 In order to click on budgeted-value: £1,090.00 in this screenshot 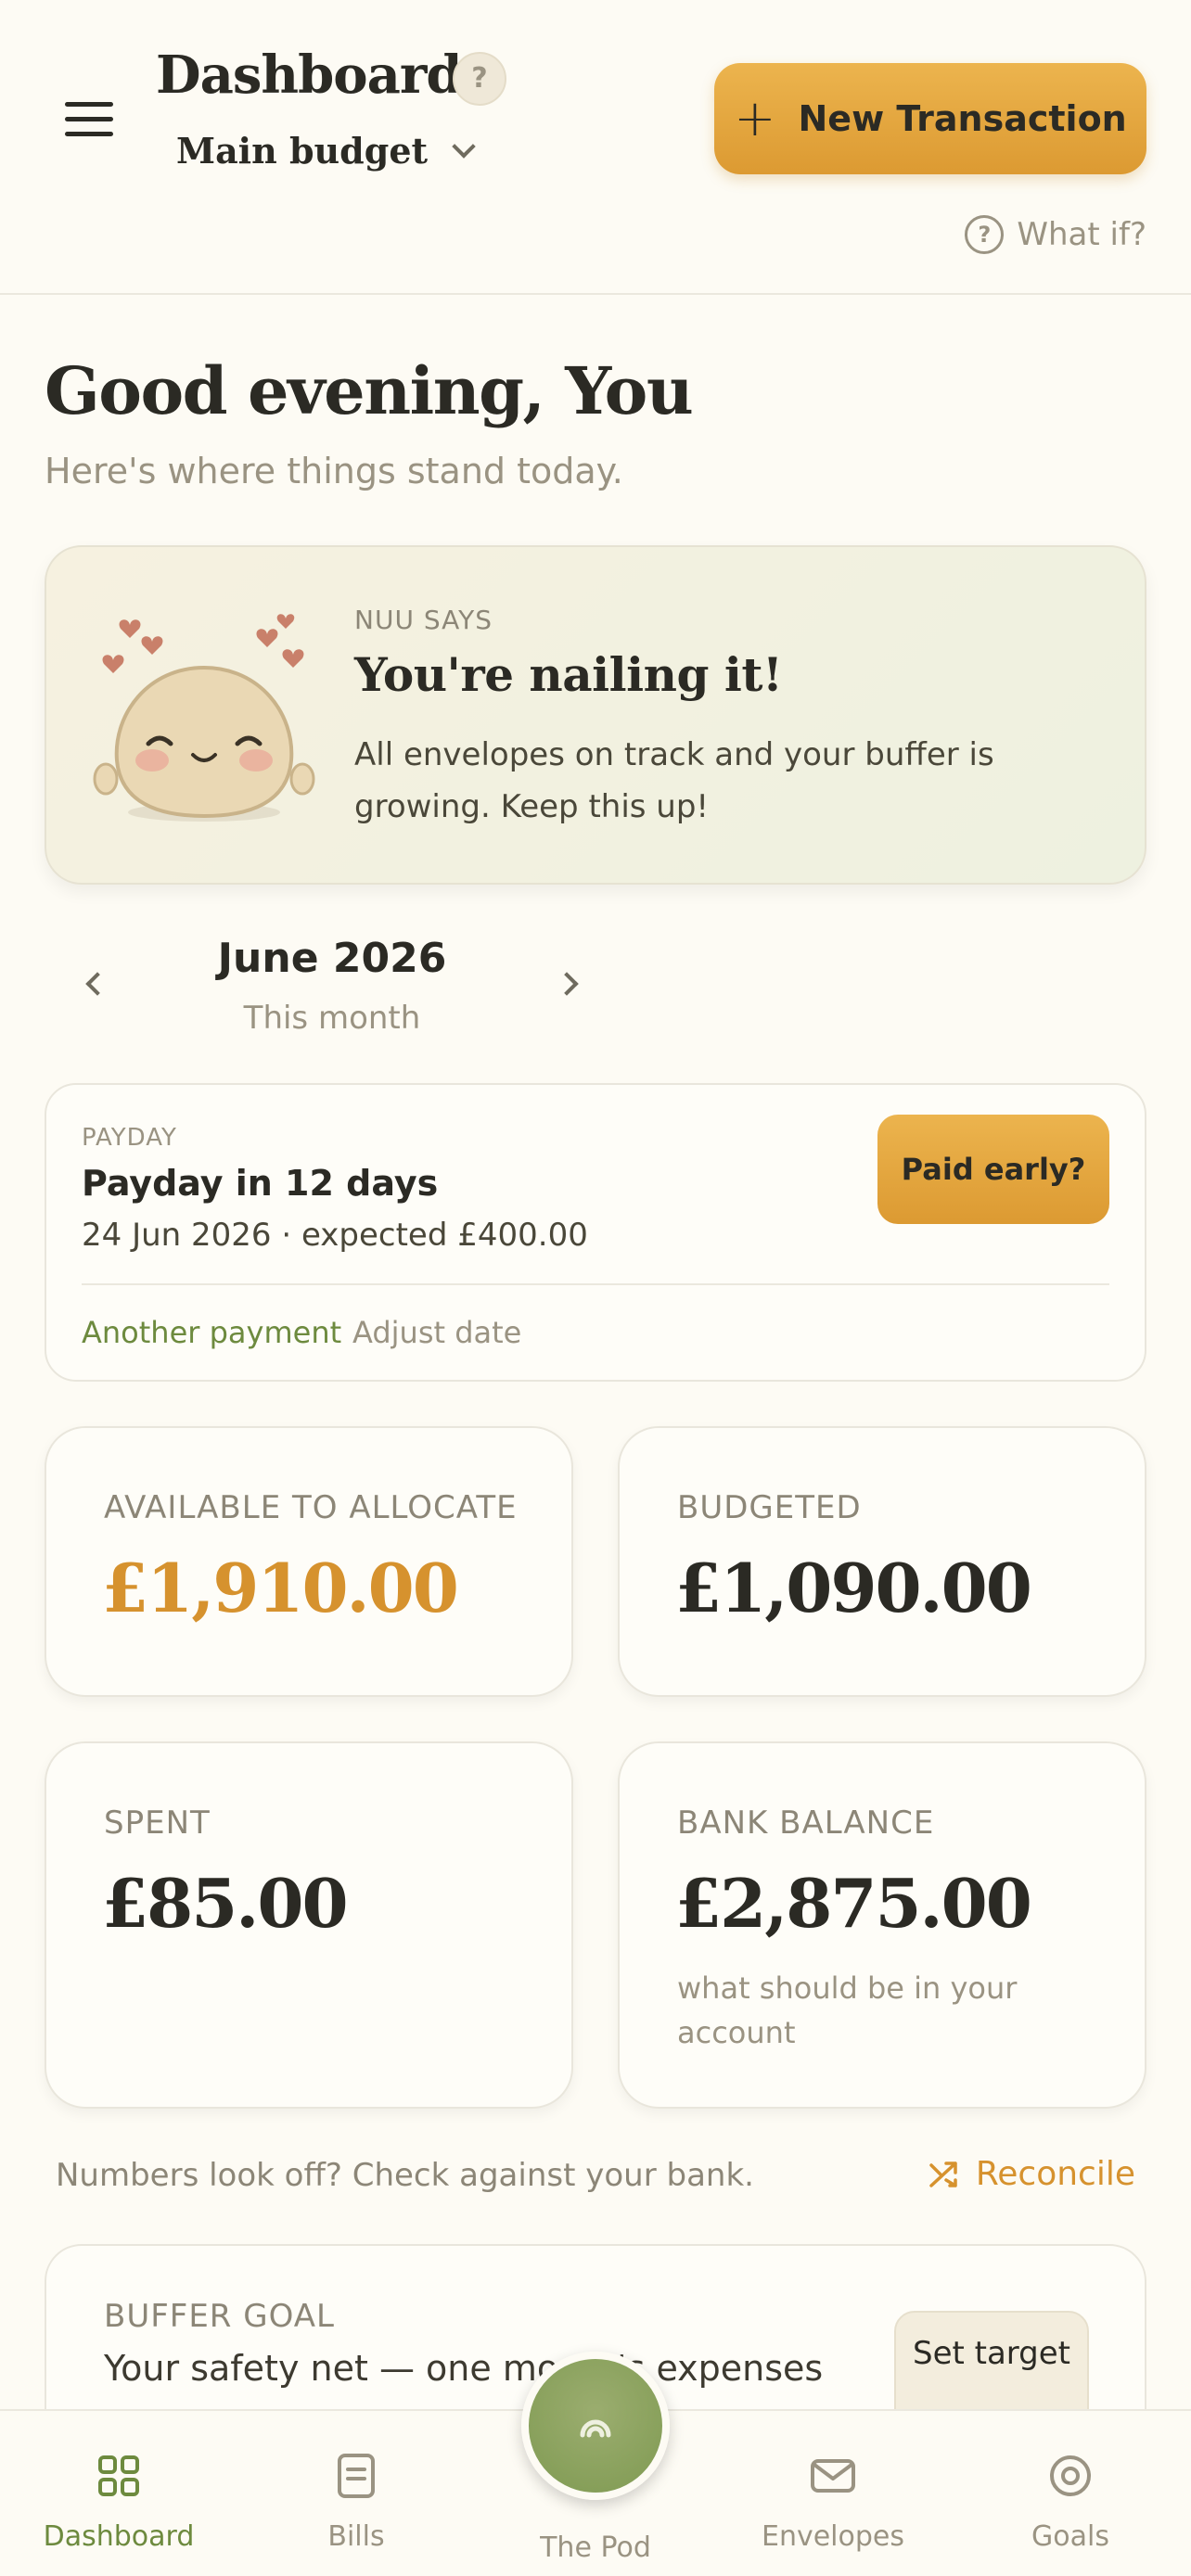, I will do `click(853, 1588)`.